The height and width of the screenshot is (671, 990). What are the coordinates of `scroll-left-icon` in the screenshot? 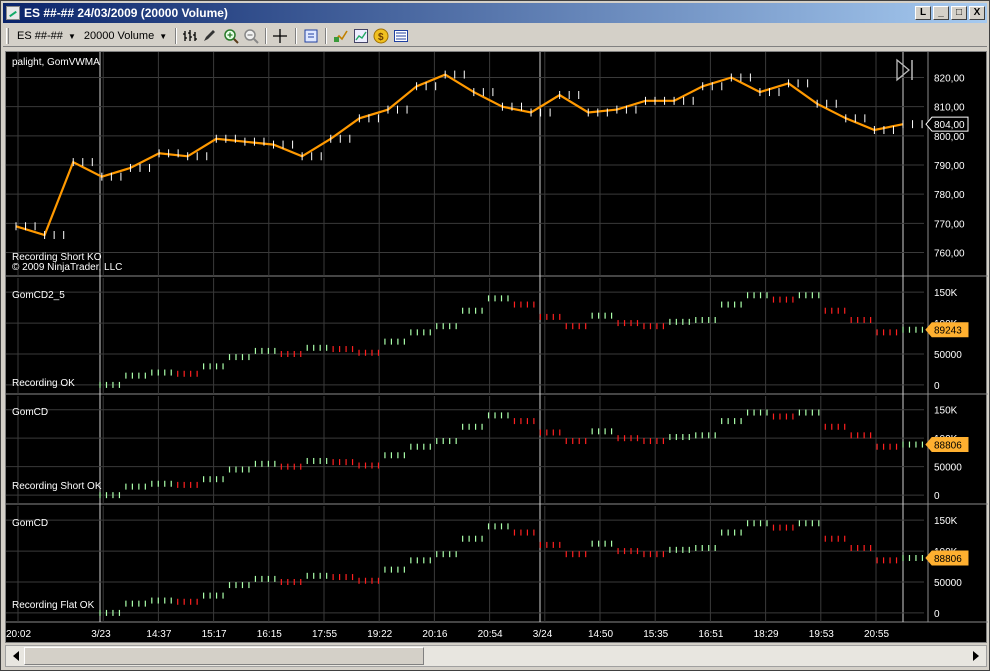 It's located at (16, 656).